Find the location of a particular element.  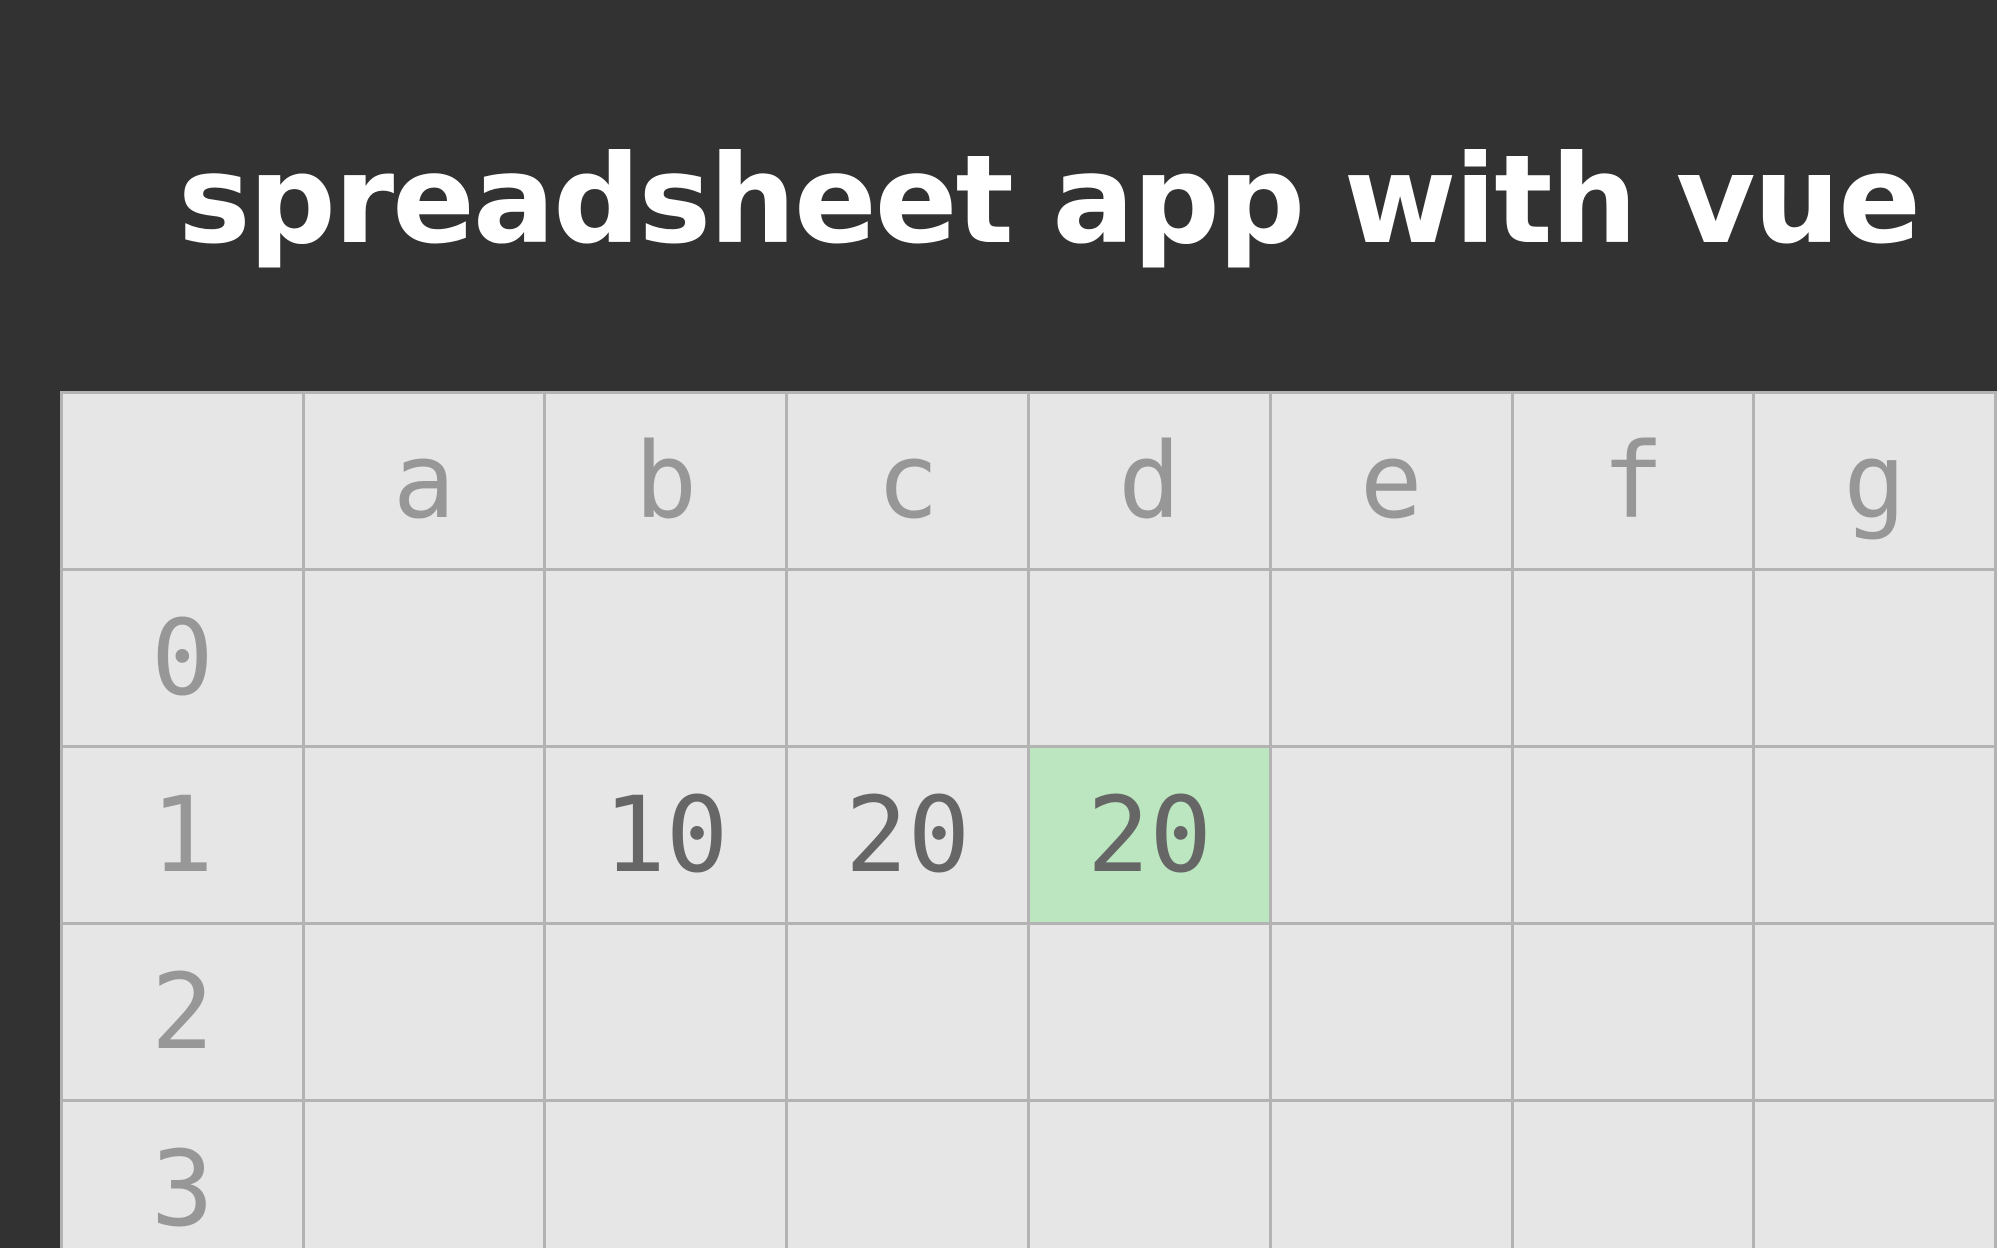

cell-d3 is located at coordinates (1149, 1173).